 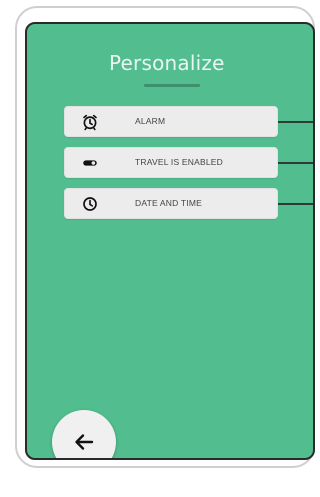 I want to click on alarm-clock-icon, so click(x=90, y=122).